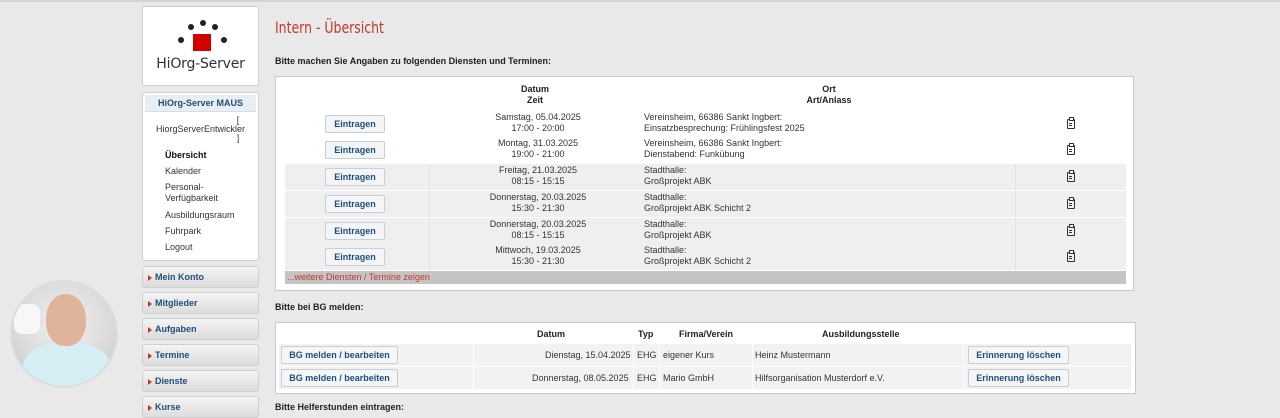 The image size is (1280, 418). I want to click on nav-logout: Logout, so click(200, 246).